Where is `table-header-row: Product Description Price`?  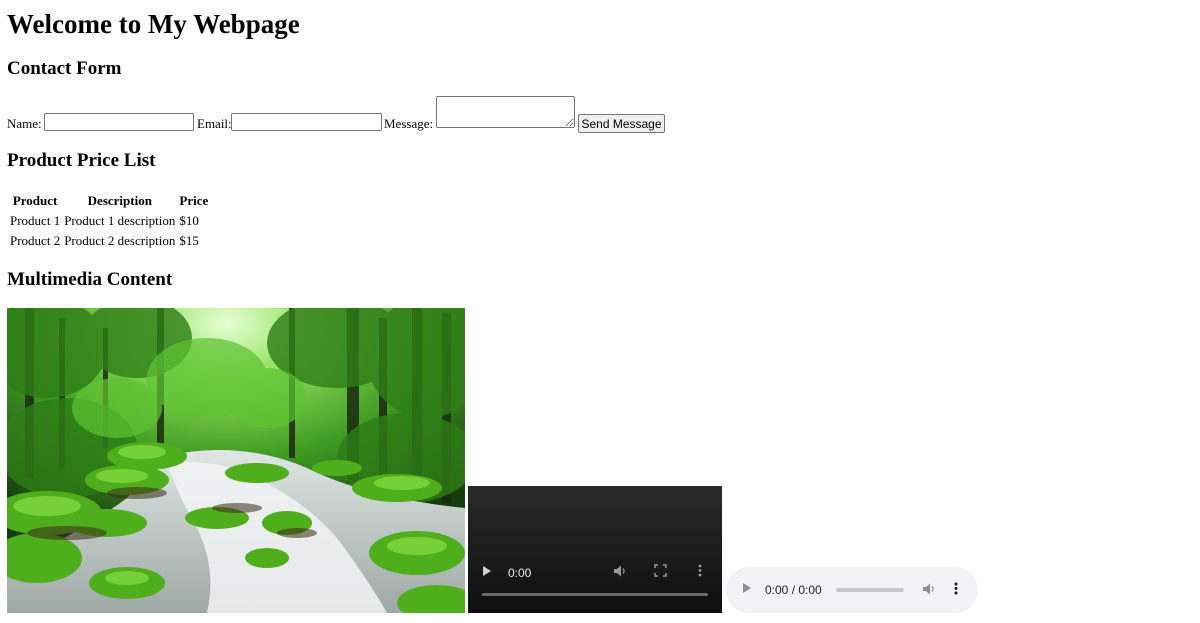 table-header-row: Product Description Price is located at coordinates (109, 201).